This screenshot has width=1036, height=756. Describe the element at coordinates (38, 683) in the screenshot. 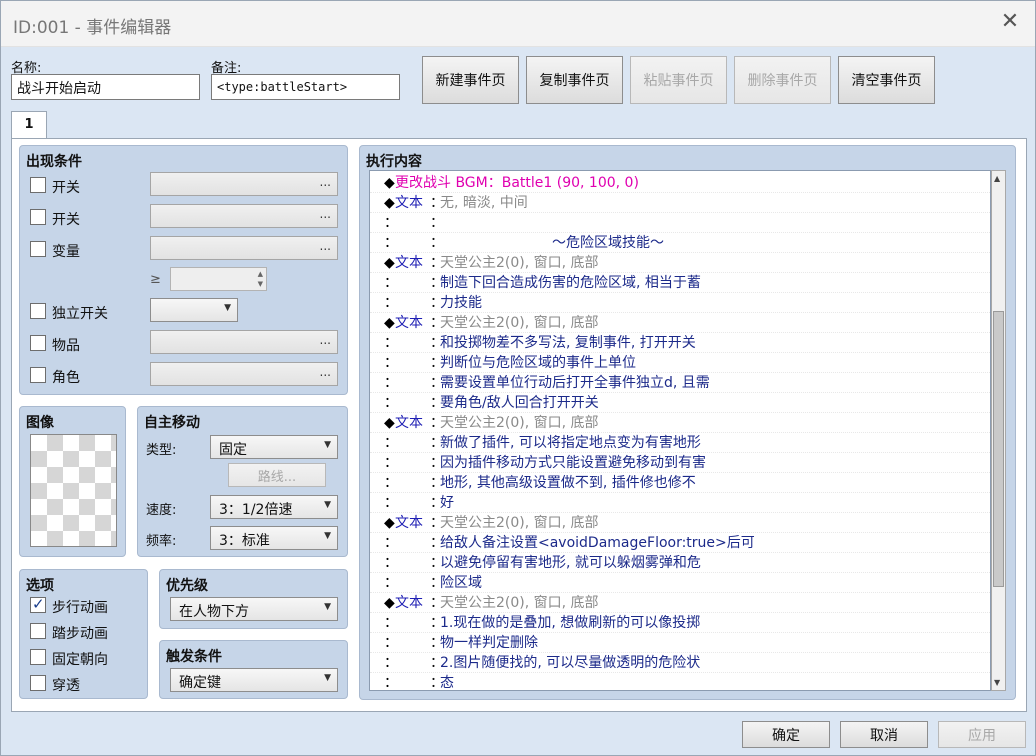

I see `through-checkbox` at that location.